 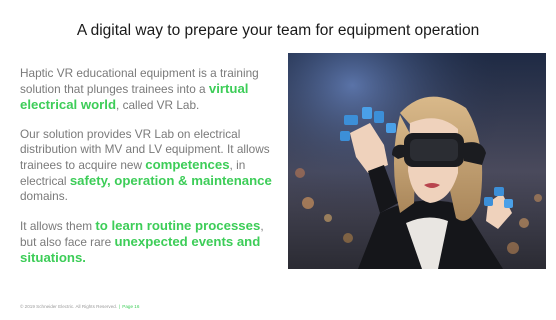 I want to click on footer-page-number: Page 16, so click(x=131, y=306).